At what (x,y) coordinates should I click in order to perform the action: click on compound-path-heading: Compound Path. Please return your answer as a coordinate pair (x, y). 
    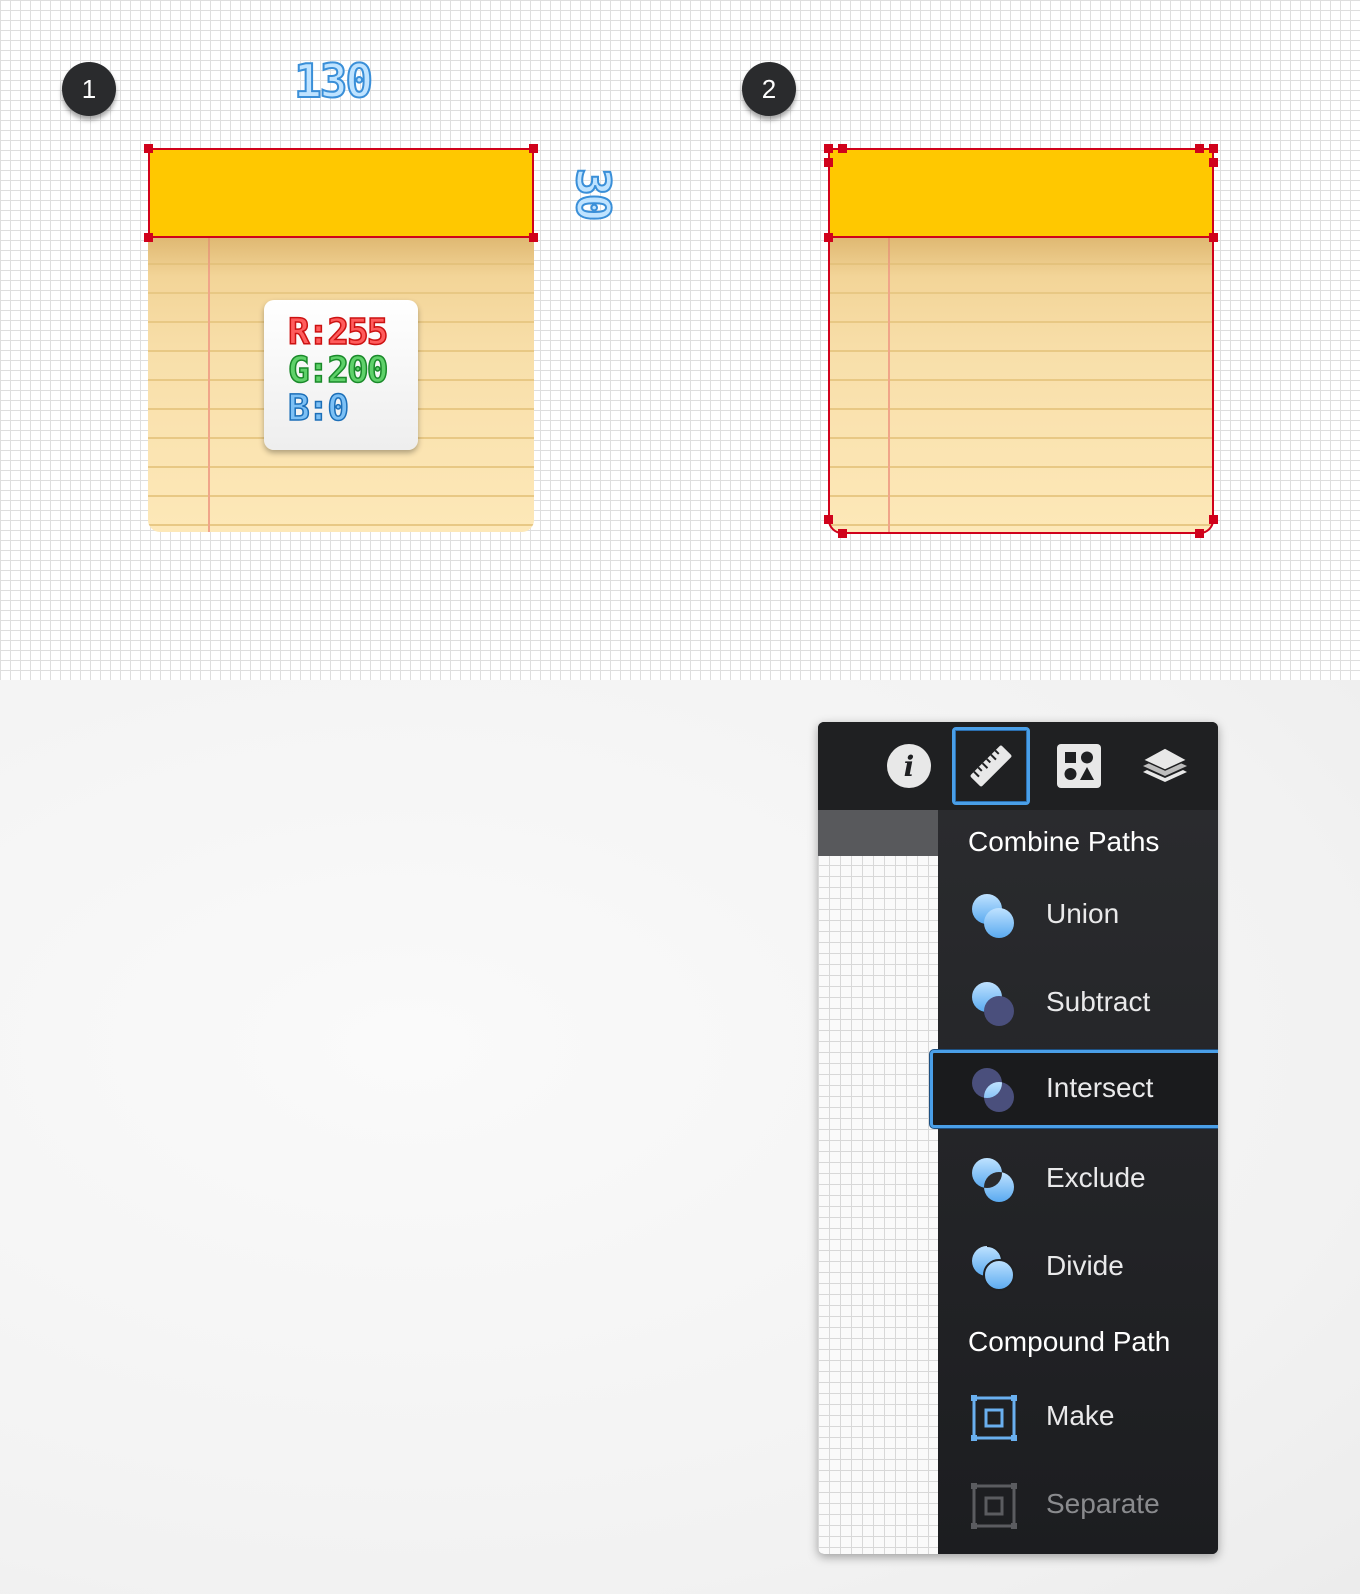
    Looking at the image, I should click on (1069, 1341).